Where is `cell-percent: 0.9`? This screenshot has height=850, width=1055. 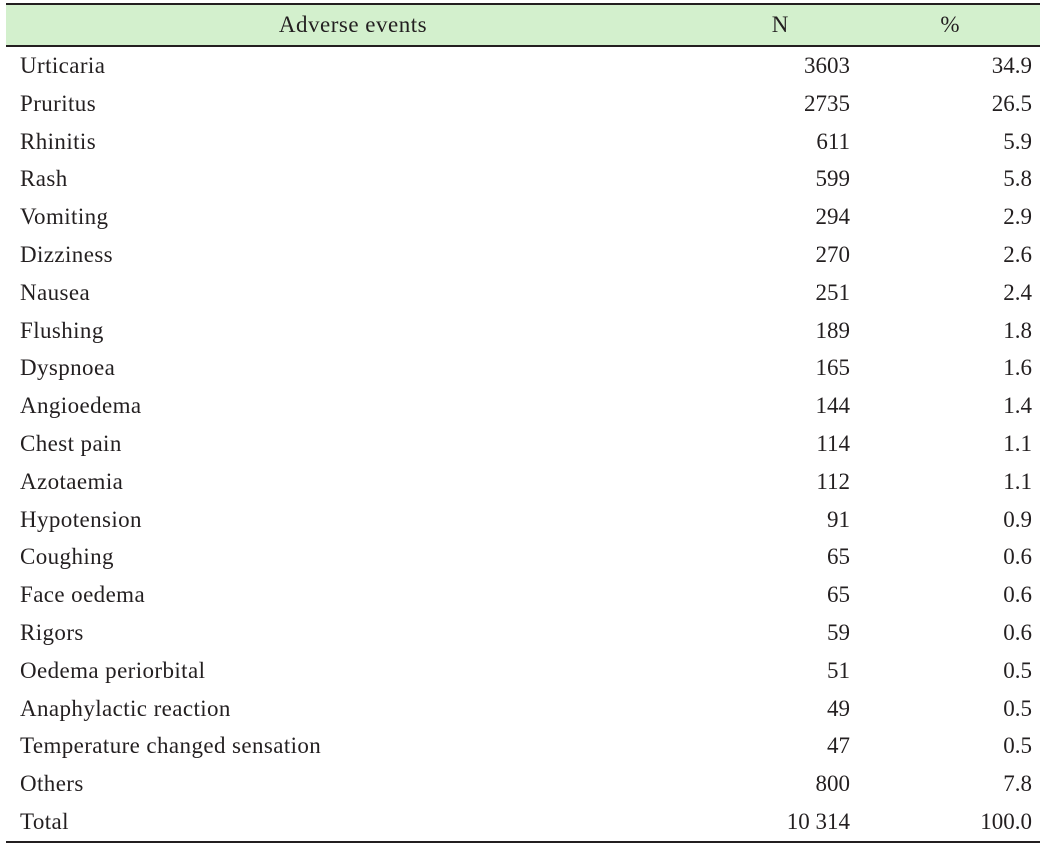
cell-percent: 0.9 is located at coordinates (1017, 519).